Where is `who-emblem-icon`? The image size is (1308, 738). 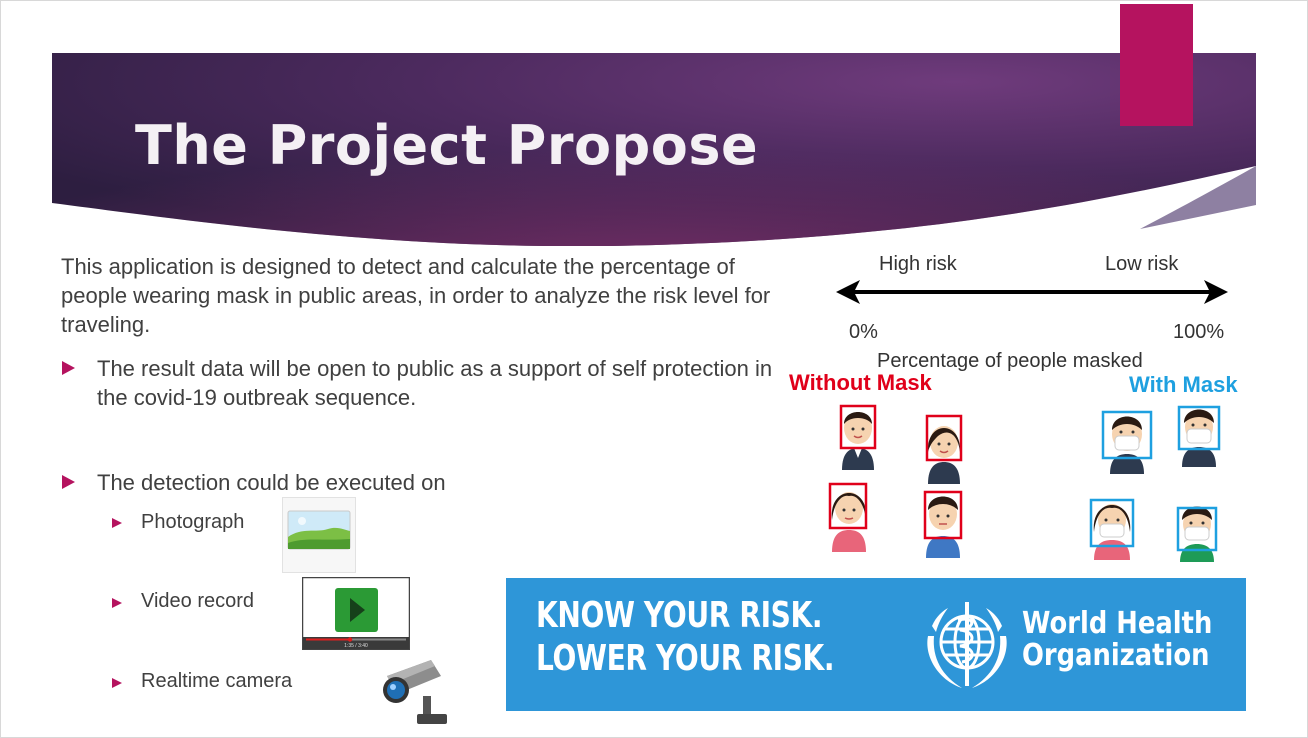
who-emblem-icon is located at coordinates (967, 645).